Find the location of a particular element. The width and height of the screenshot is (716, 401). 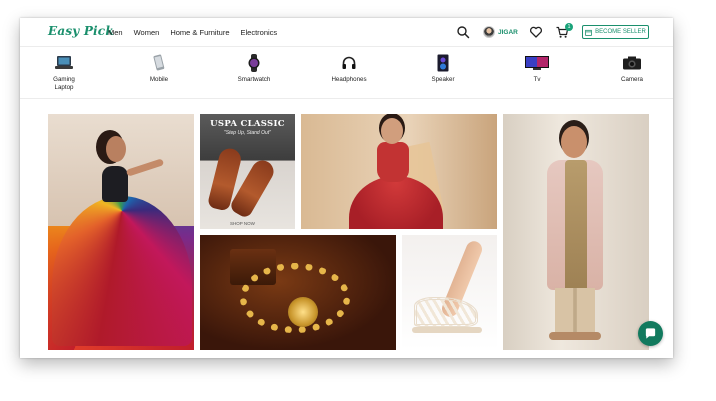

nav-home-furniture: Home & Furniture is located at coordinates (199, 32).